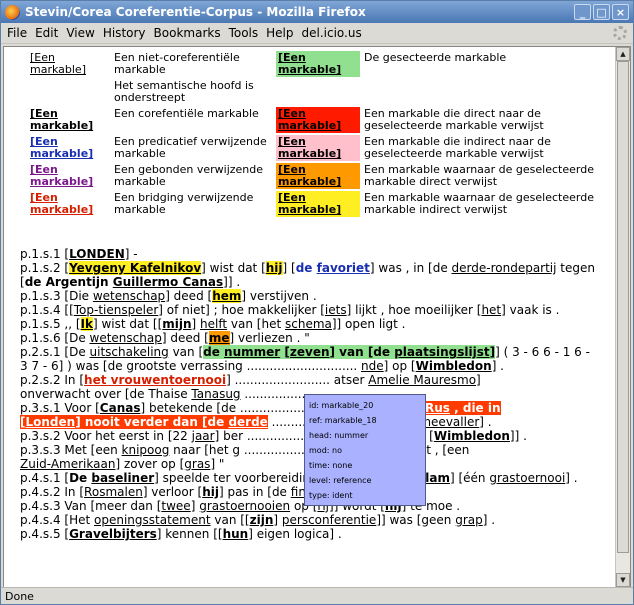  What do you see at coordinates (187, 33) in the screenshot?
I see `menu-bookmarks: Bookmarks` at bounding box center [187, 33].